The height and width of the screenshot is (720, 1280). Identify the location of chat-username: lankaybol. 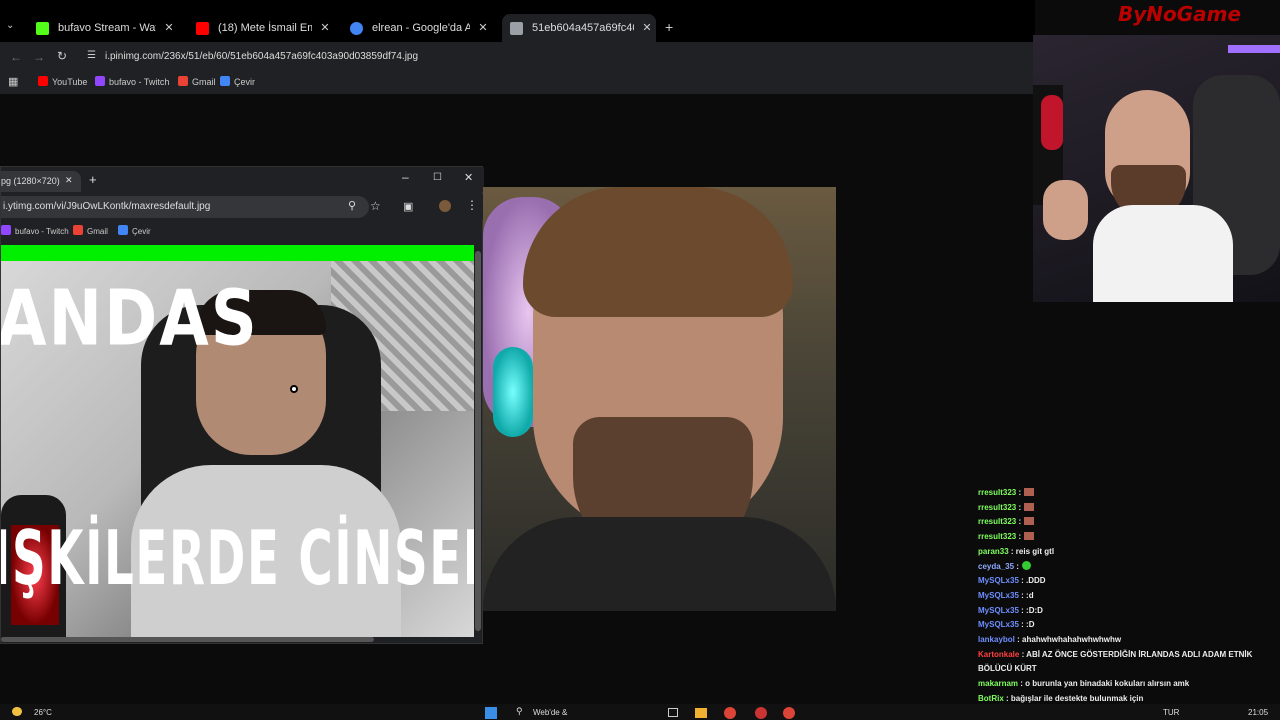
(996, 639).